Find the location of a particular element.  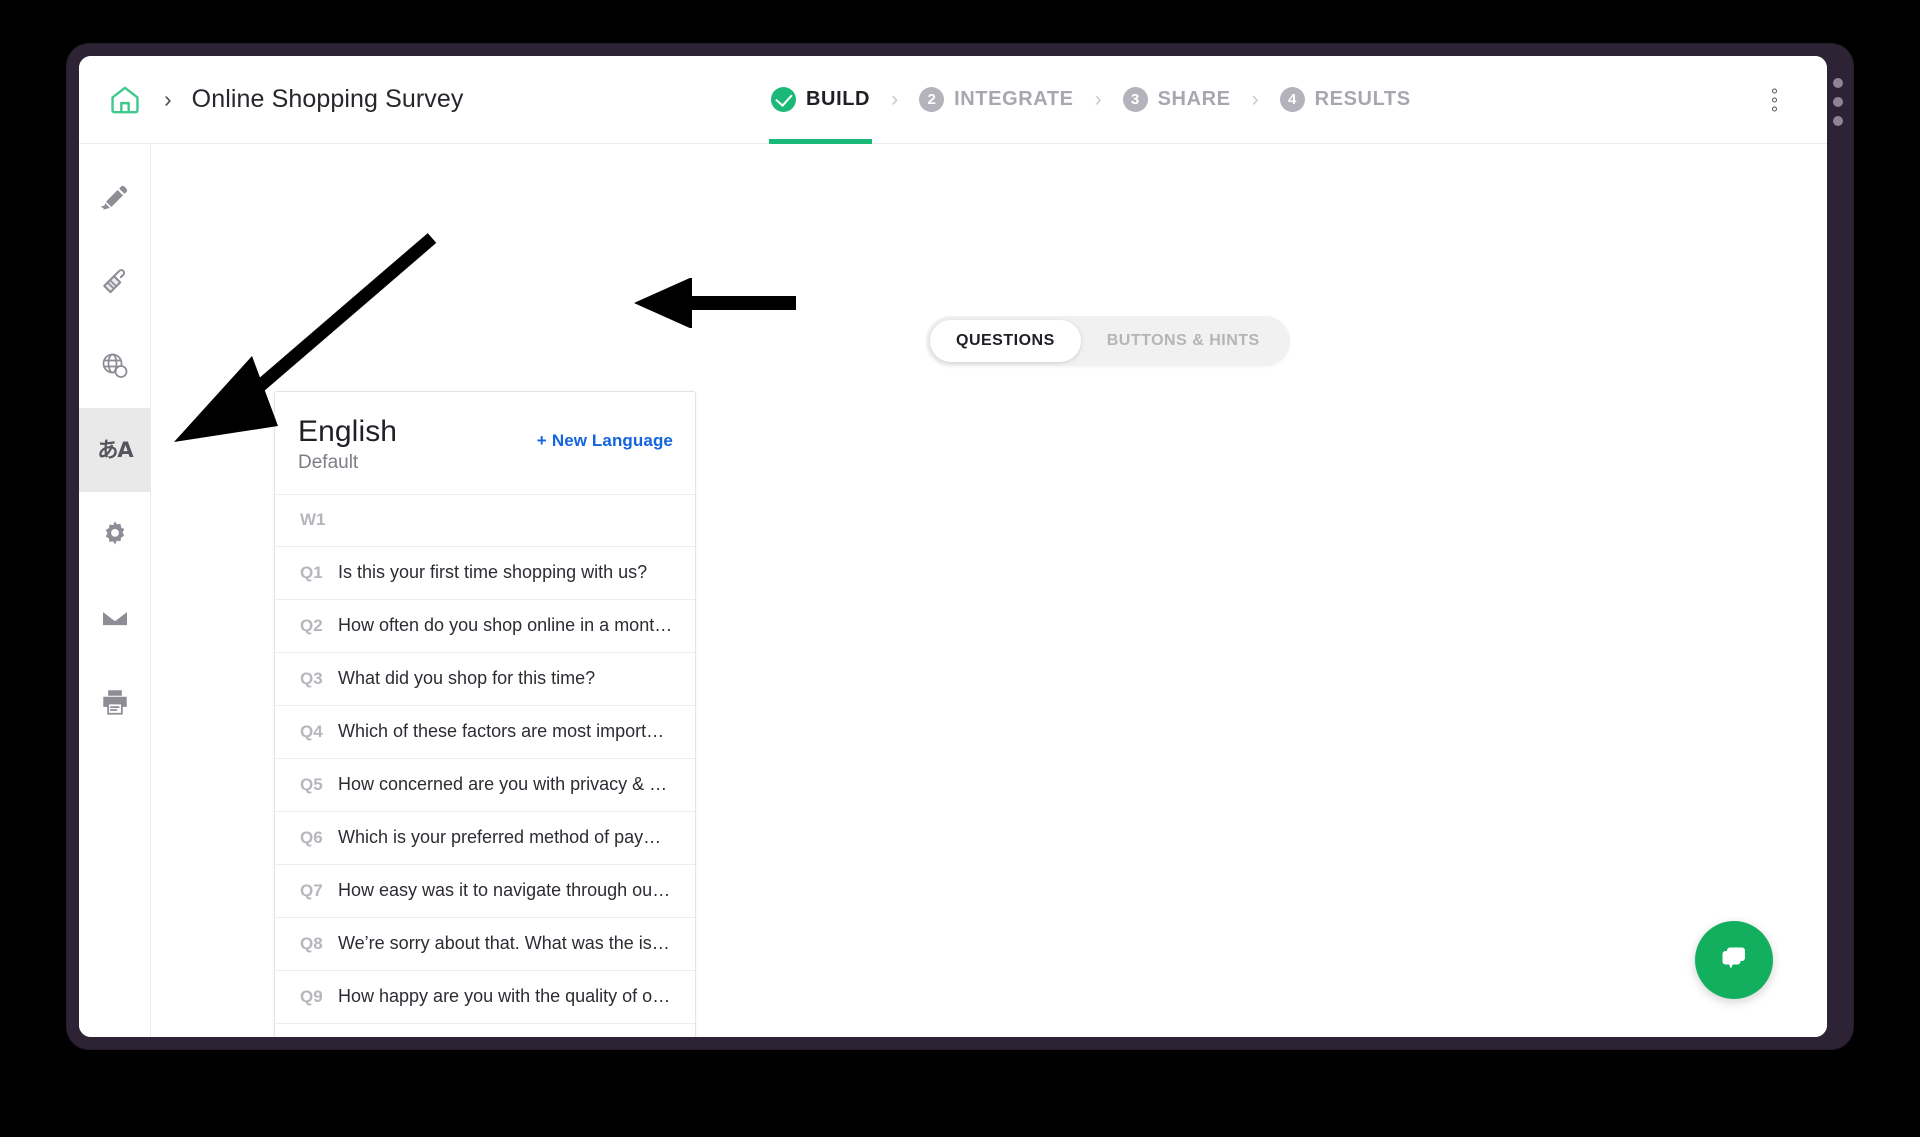

step-results-label: RESULTS is located at coordinates (1362, 99).